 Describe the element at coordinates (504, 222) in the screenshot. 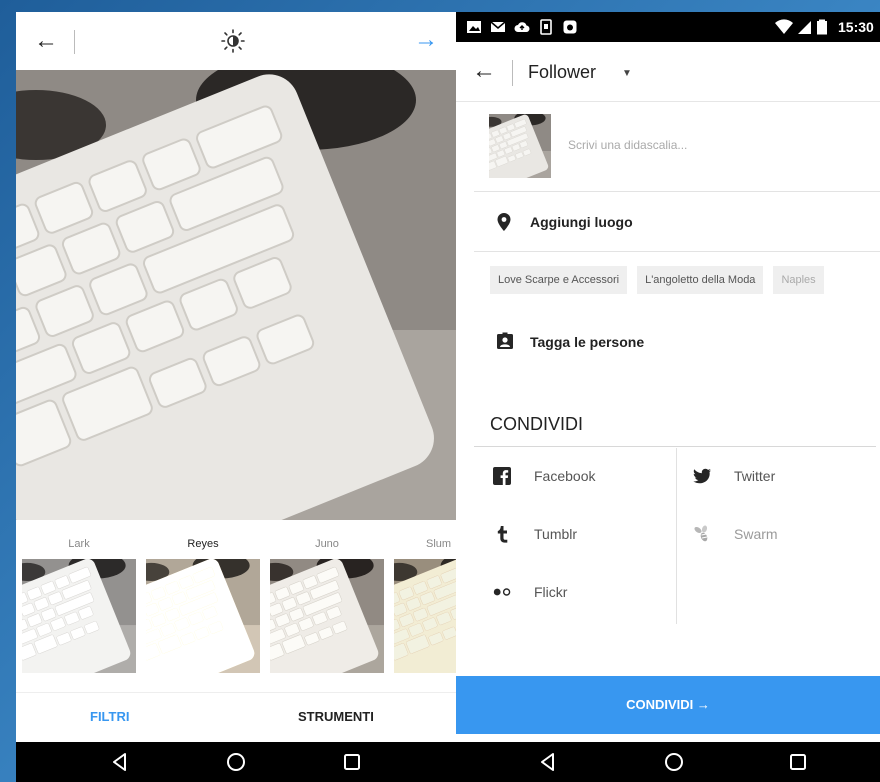

I see `location-pin-icon` at that location.